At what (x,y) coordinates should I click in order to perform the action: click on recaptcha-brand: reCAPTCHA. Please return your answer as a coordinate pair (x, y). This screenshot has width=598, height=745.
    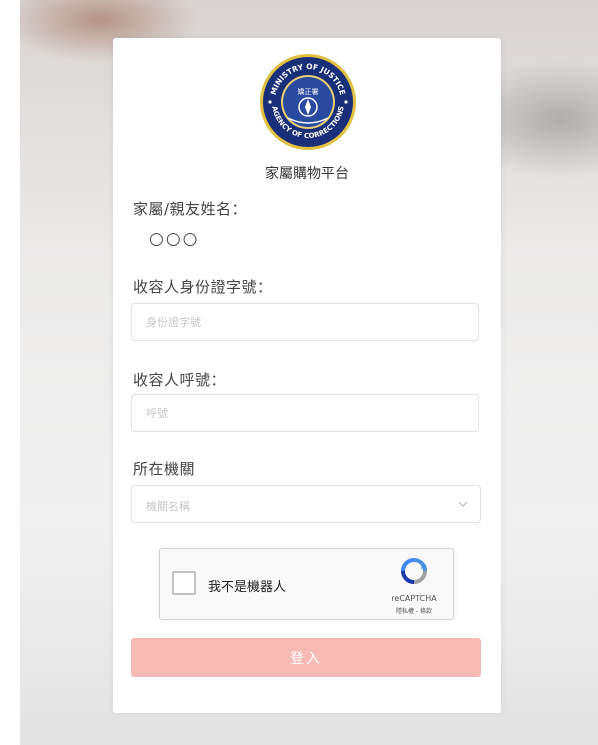
    Looking at the image, I should click on (414, 598).